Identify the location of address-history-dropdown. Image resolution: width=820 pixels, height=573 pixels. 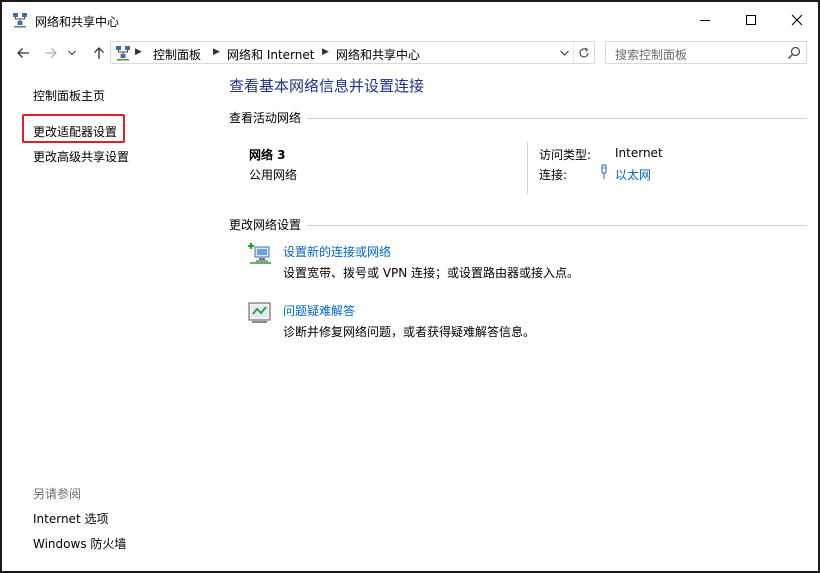
(564, 52).